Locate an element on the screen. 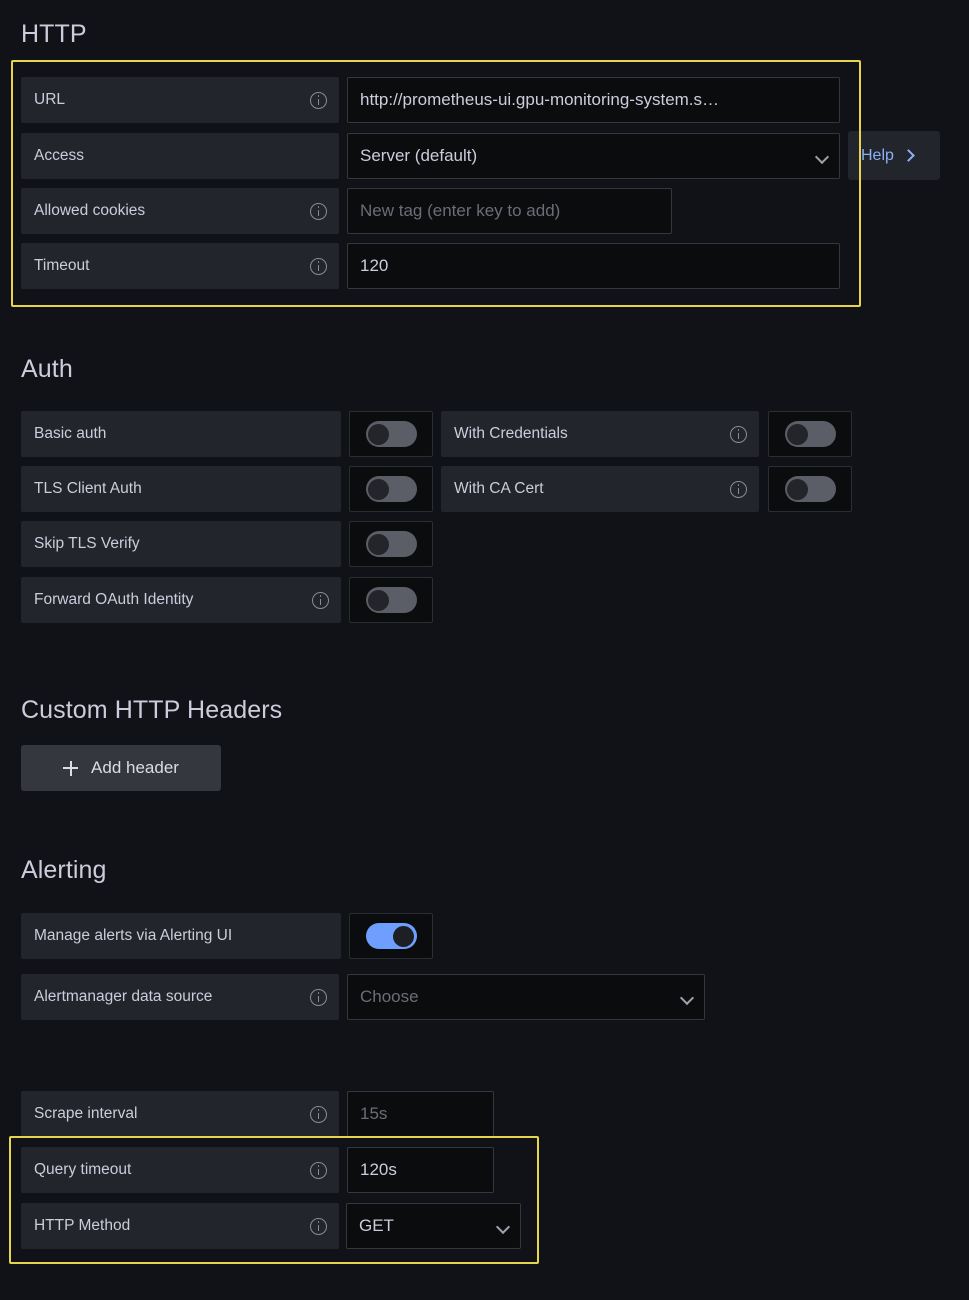 This screenshot has width=969, height=1300. add-header-button-label: Add header is located at coordinates (135, 767).